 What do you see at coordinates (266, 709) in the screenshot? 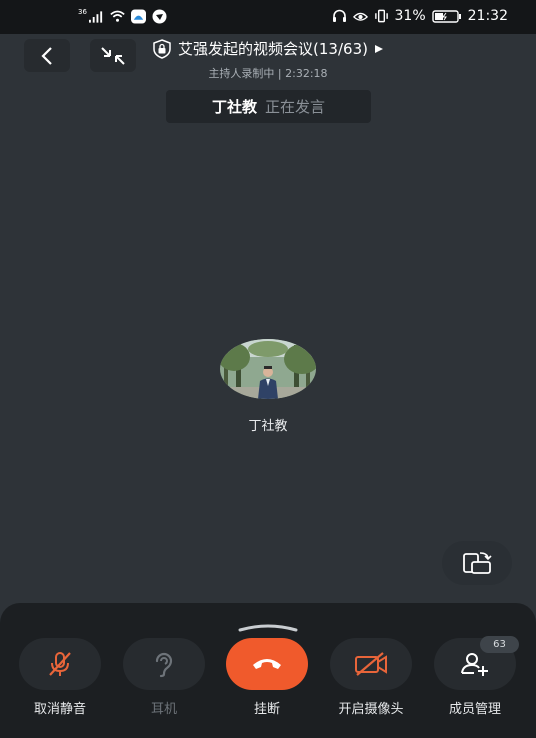
I see `hangup-label: 挂断` at bounding box center [266, 709].